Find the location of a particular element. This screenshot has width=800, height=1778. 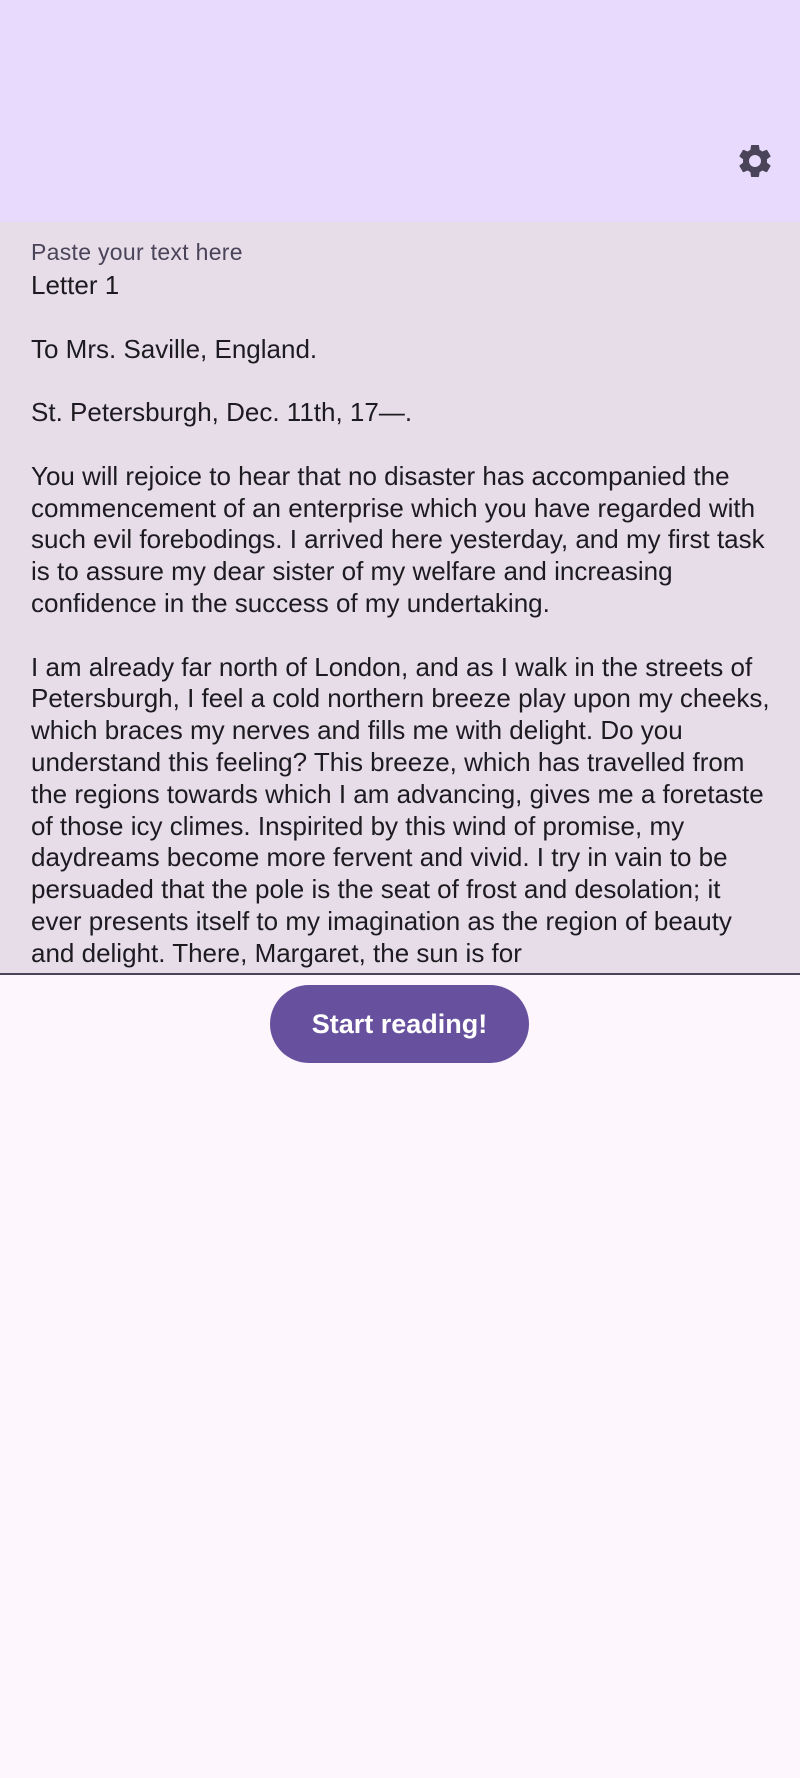

gear-icon is located at coordinates (755, 161).